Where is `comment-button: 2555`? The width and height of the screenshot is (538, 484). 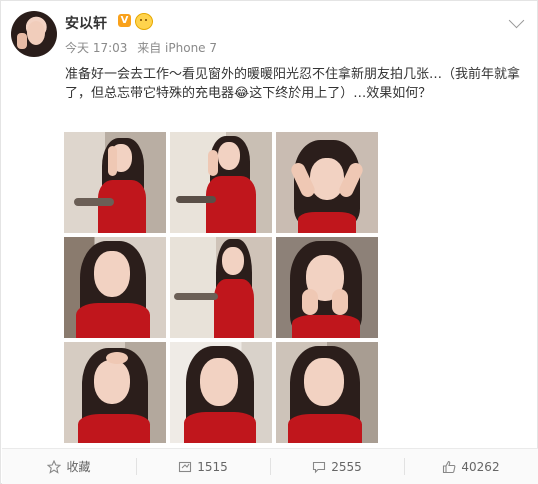
comment-button: 2555 is located at coordinates (337, 466).